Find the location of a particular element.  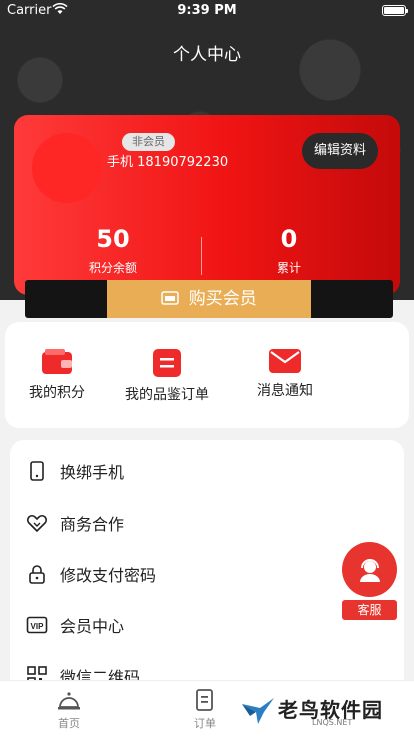

vip-icon: VIP is located at coordinates (37, 625).